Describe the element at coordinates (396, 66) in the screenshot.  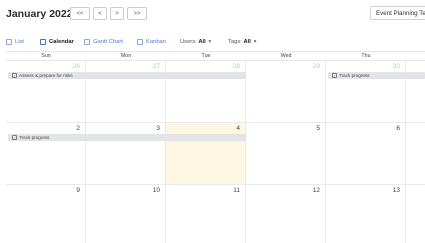
I see `day-number: 30` at that location.